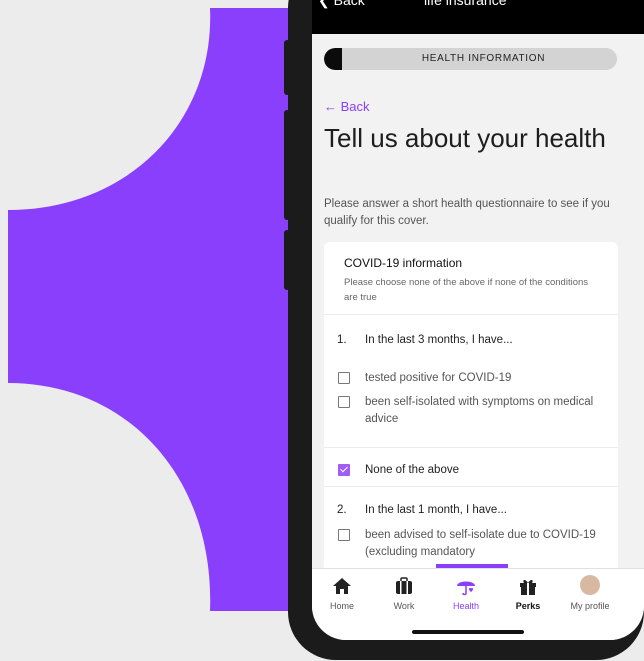  What do you see at coordinates (590, 585) in the screenshot?
I see `avatar` at bounding box center [590, 585].